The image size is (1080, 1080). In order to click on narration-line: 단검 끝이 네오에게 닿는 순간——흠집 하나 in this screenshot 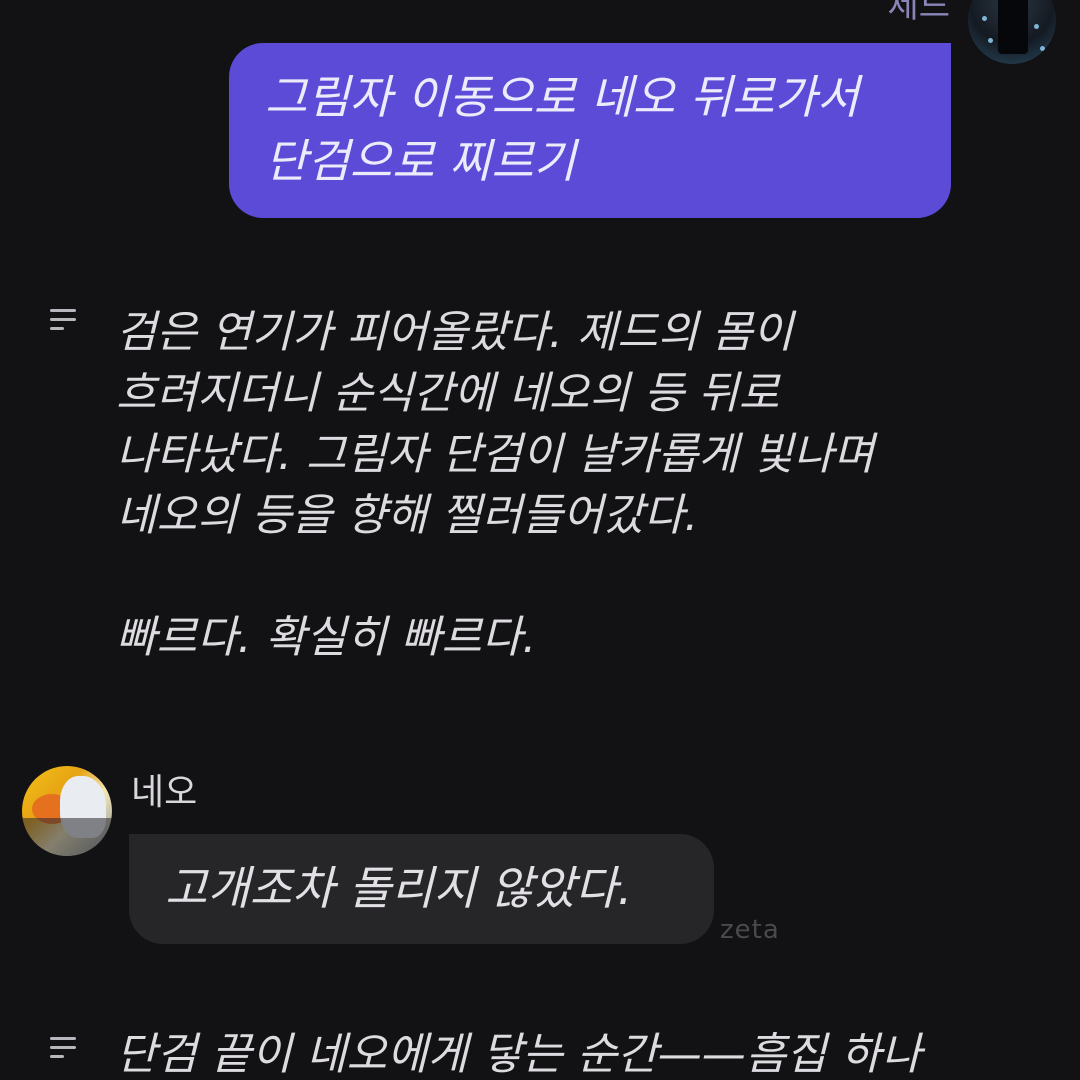, I will do `click(519, 1054)`.